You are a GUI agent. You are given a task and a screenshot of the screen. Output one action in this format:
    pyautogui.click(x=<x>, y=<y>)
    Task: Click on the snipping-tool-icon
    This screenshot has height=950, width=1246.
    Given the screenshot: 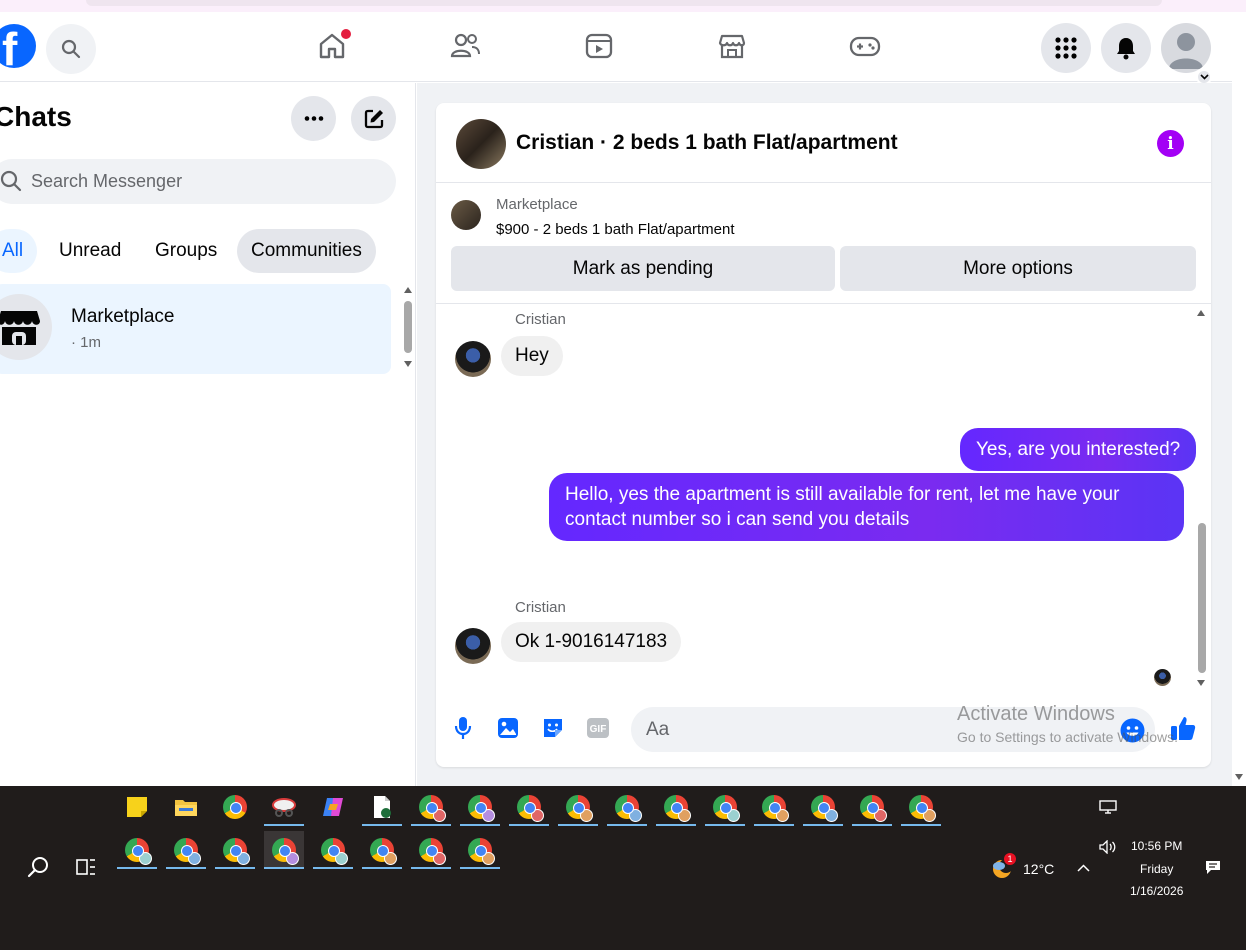 What is the action you would take?
    pyautogui.click(x=284, y=807)
    